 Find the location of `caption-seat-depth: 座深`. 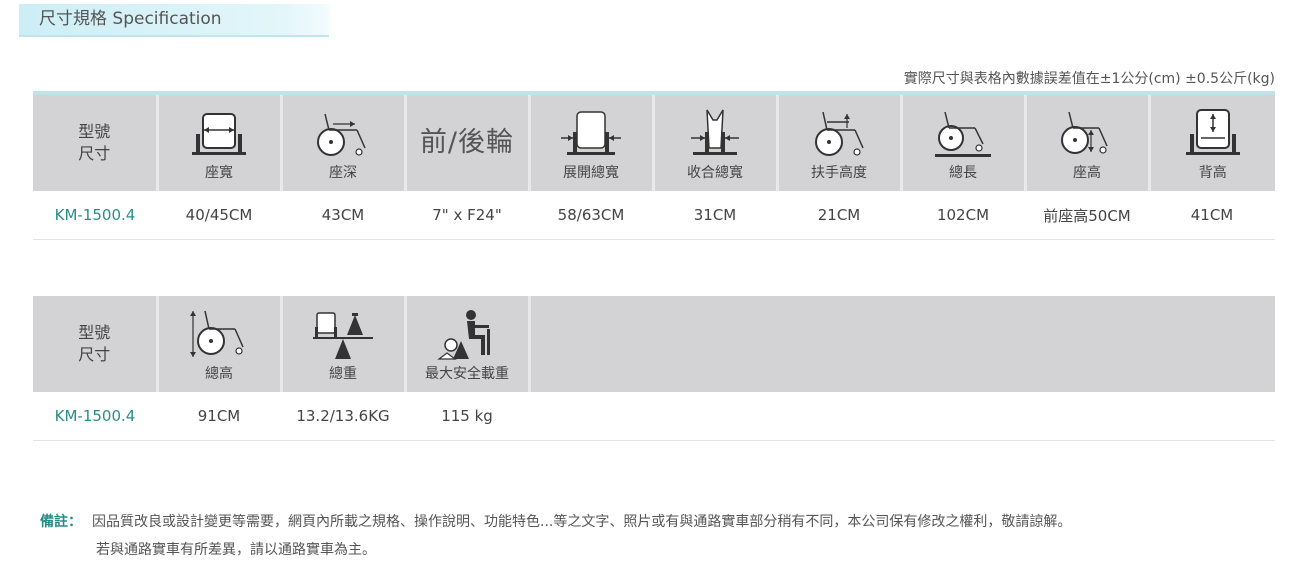

caption-seat-depth: 座深 is located at coordinates (343, 173).